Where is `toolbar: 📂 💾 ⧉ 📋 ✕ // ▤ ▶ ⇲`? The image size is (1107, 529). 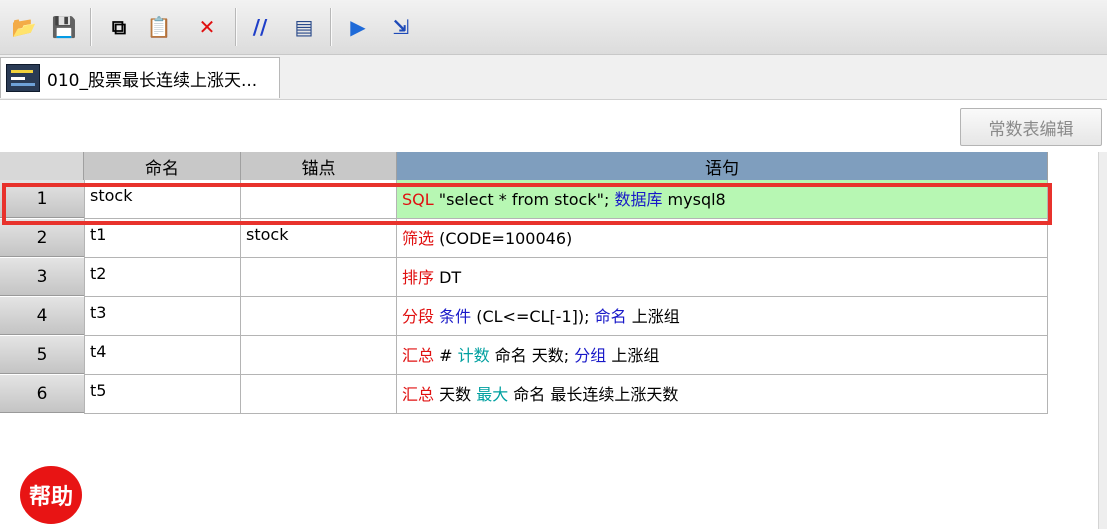 toolbar: 📂 💾 ⧉ 📋 ✕ // ▤ ▶ ⇲ is located at coordinates (553, 27).